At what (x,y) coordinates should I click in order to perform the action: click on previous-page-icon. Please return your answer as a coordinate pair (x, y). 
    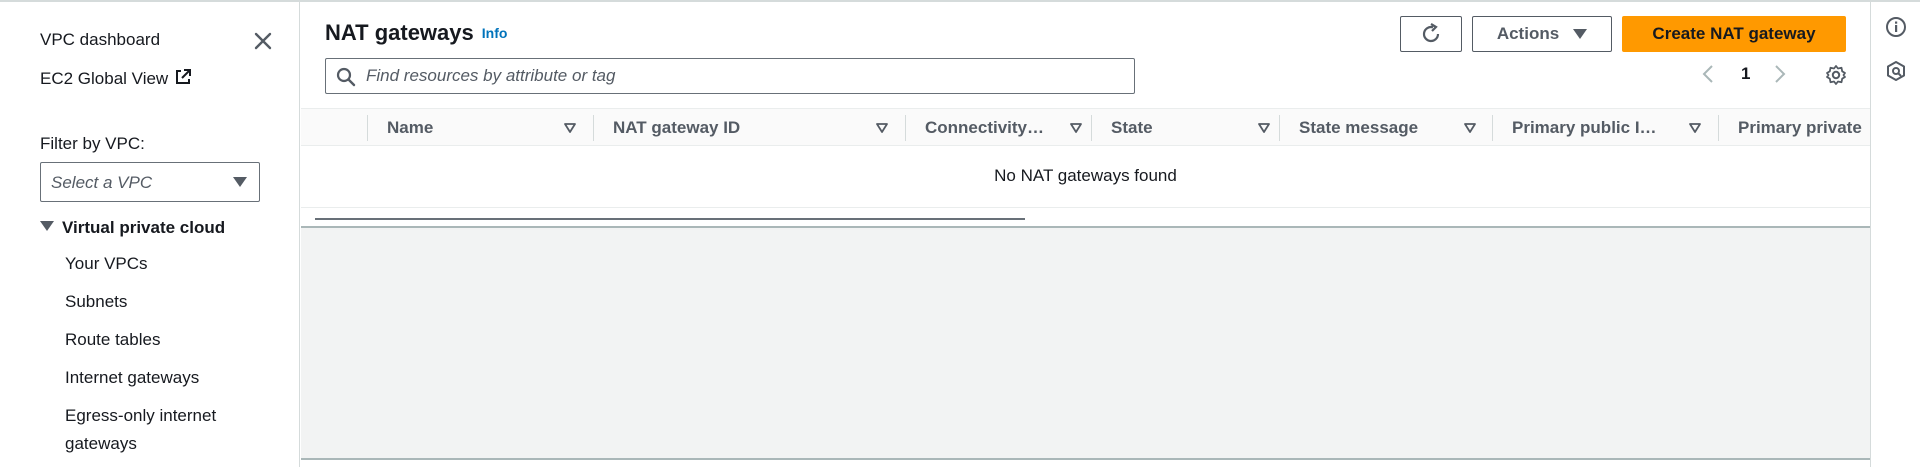
    Looking at the image, I should click on (1708, 76).